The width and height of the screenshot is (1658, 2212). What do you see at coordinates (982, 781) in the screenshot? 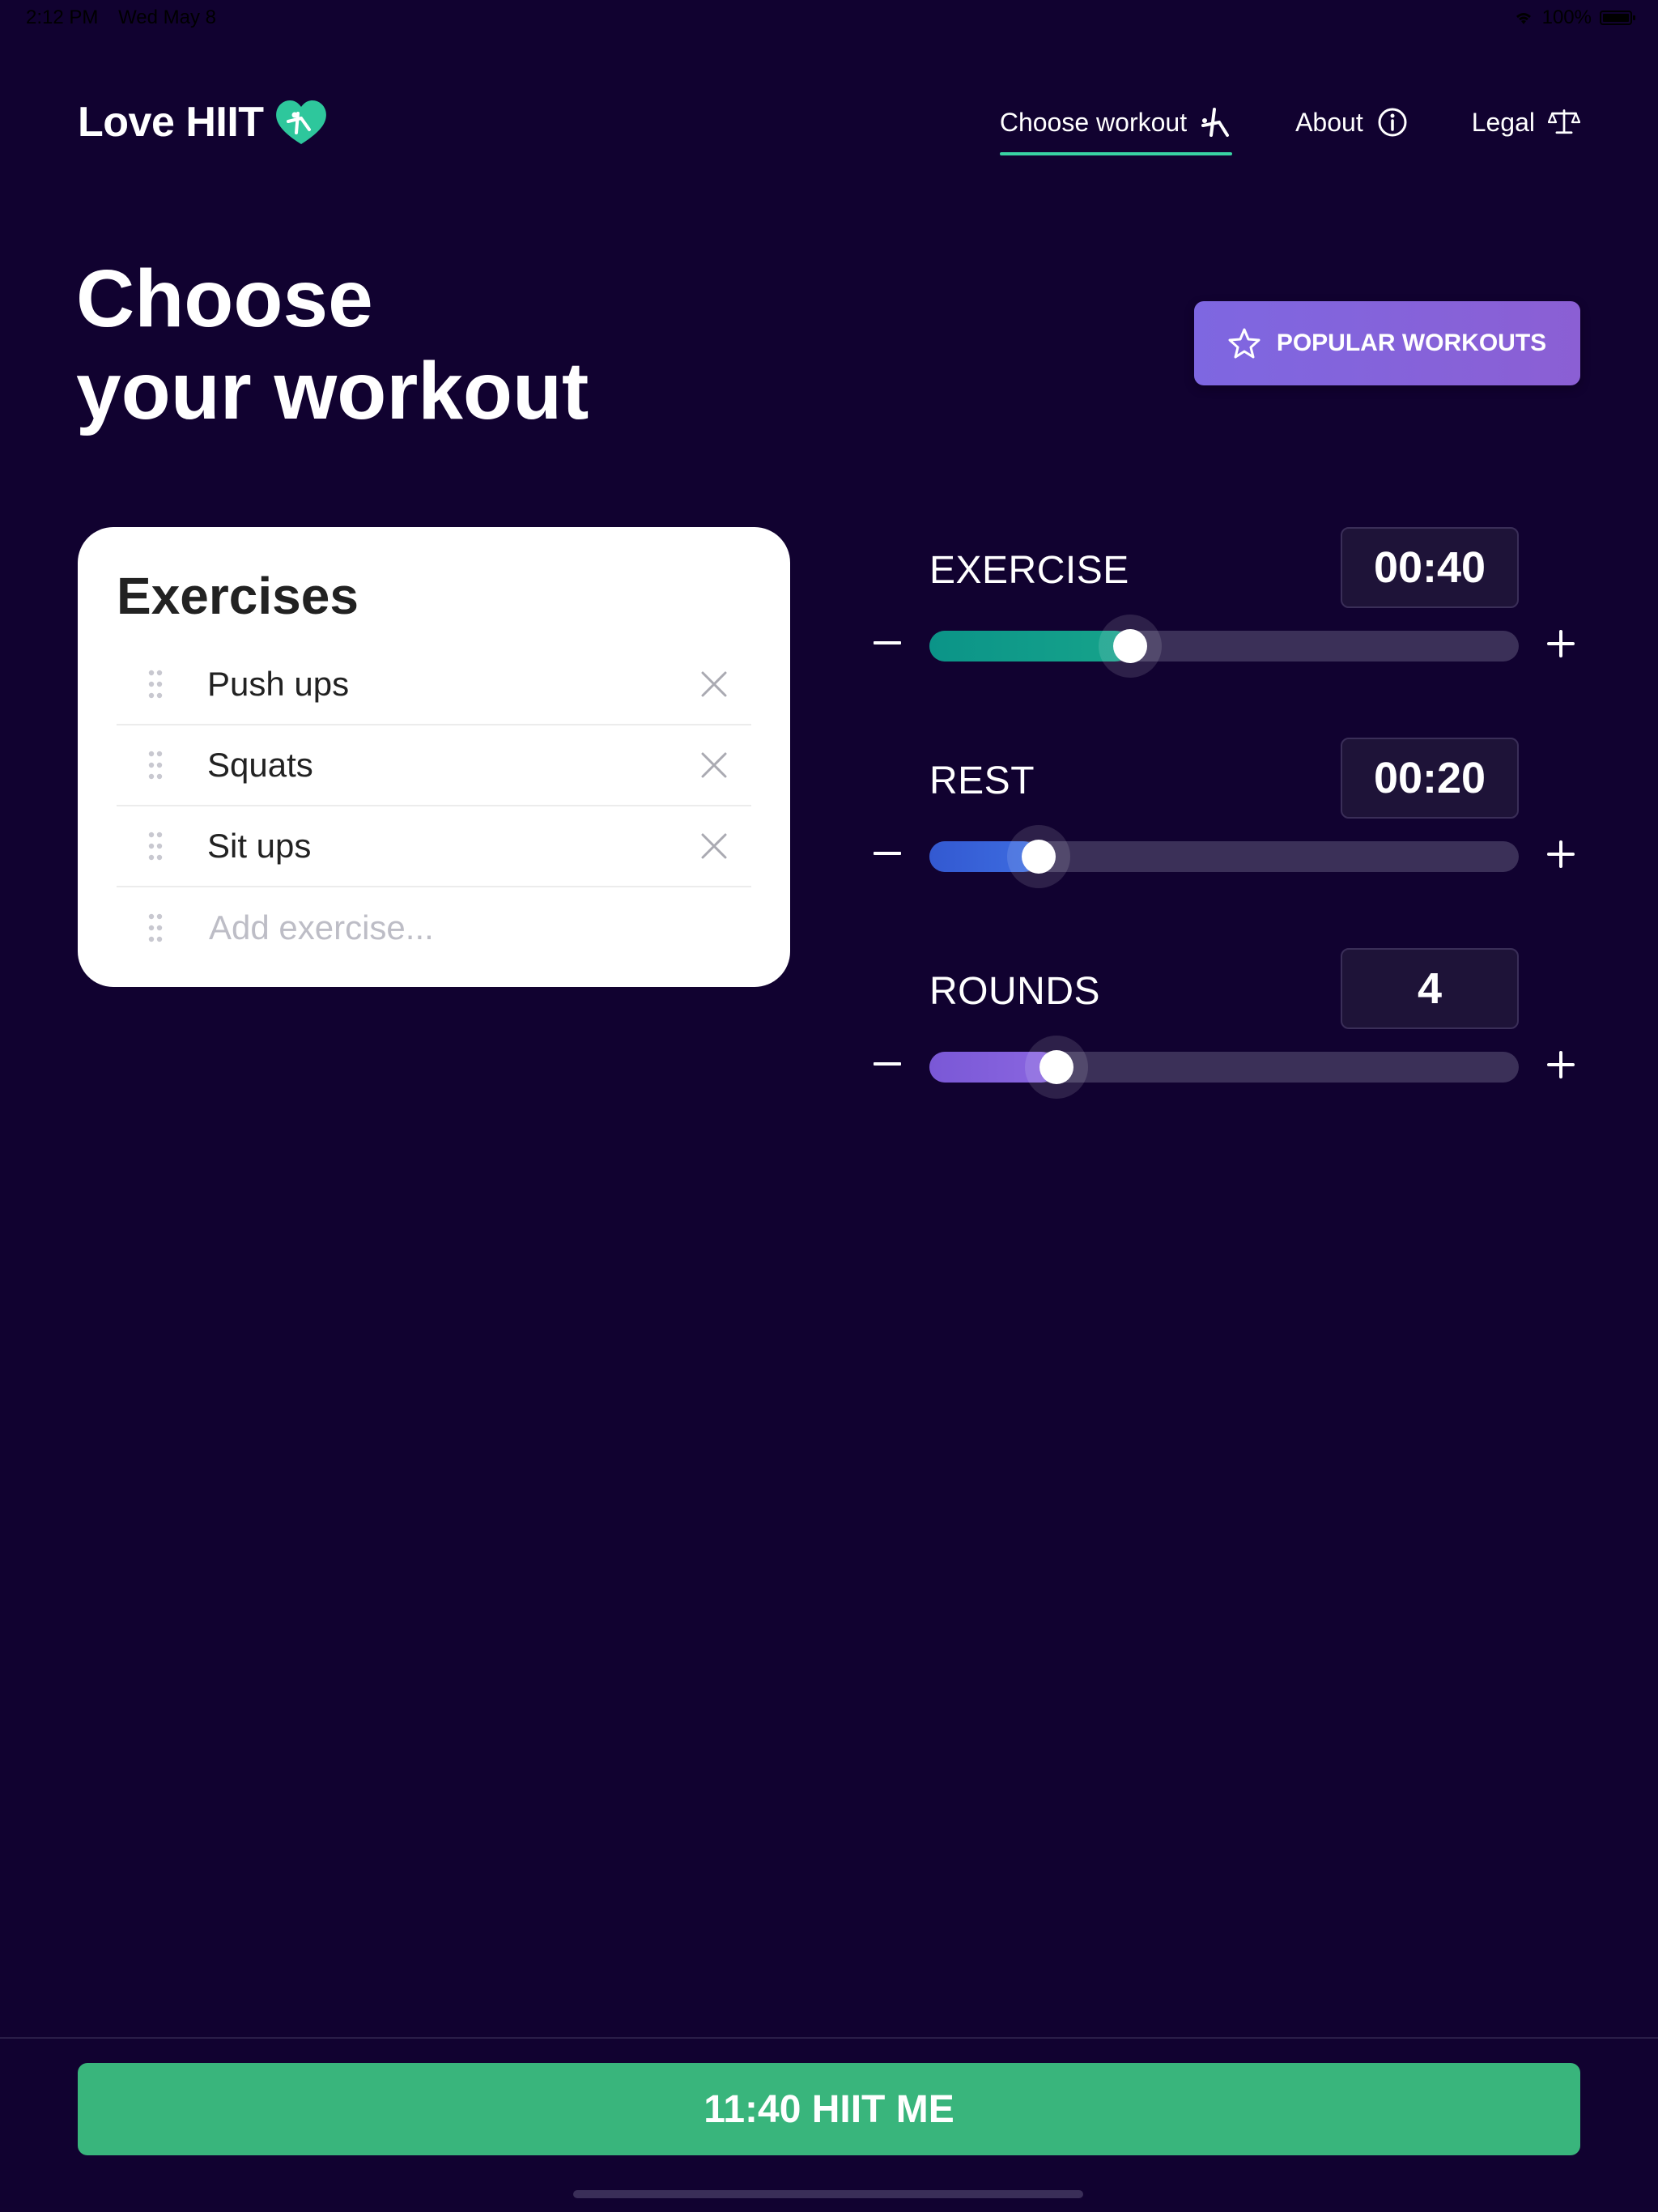
I see `rest-label: REST` at bounding box center [982, 781].